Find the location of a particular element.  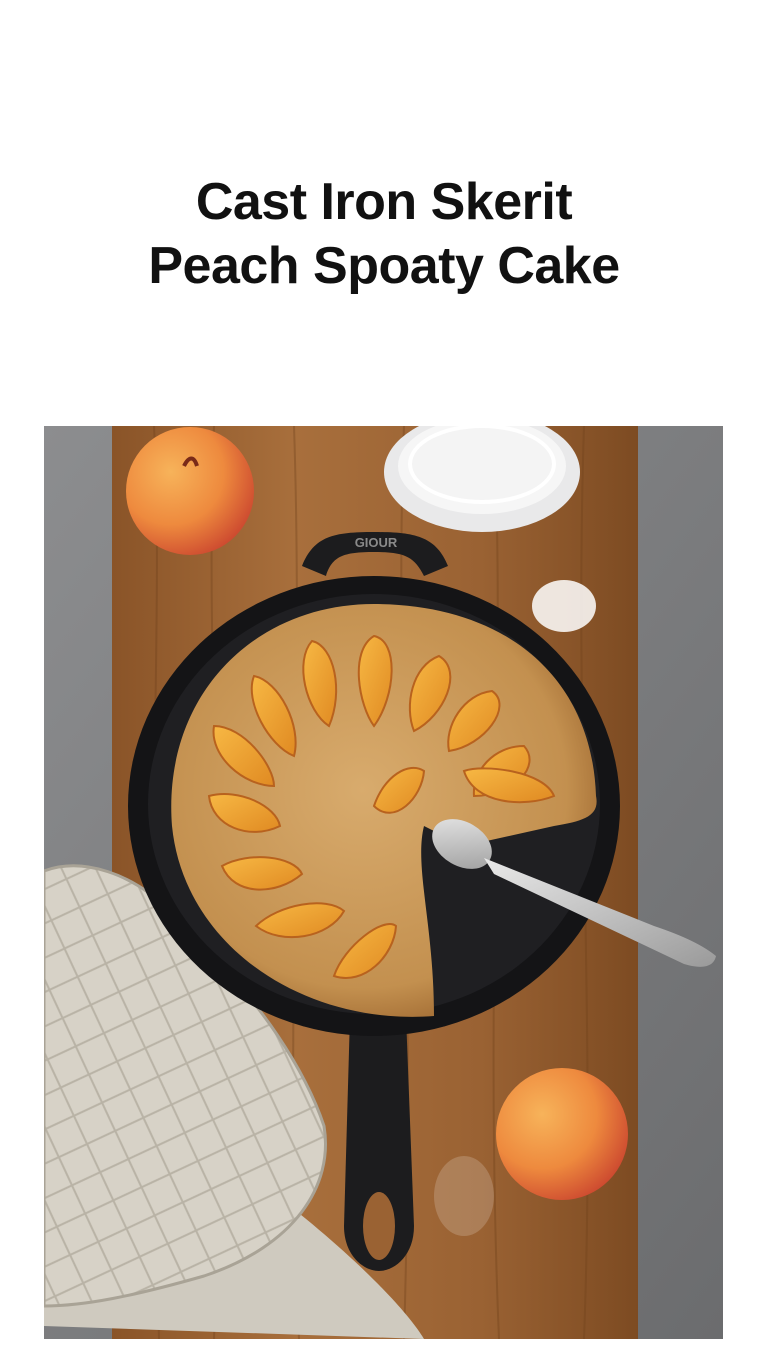

sugar-sprinkle is located at coordinates (564, 606).